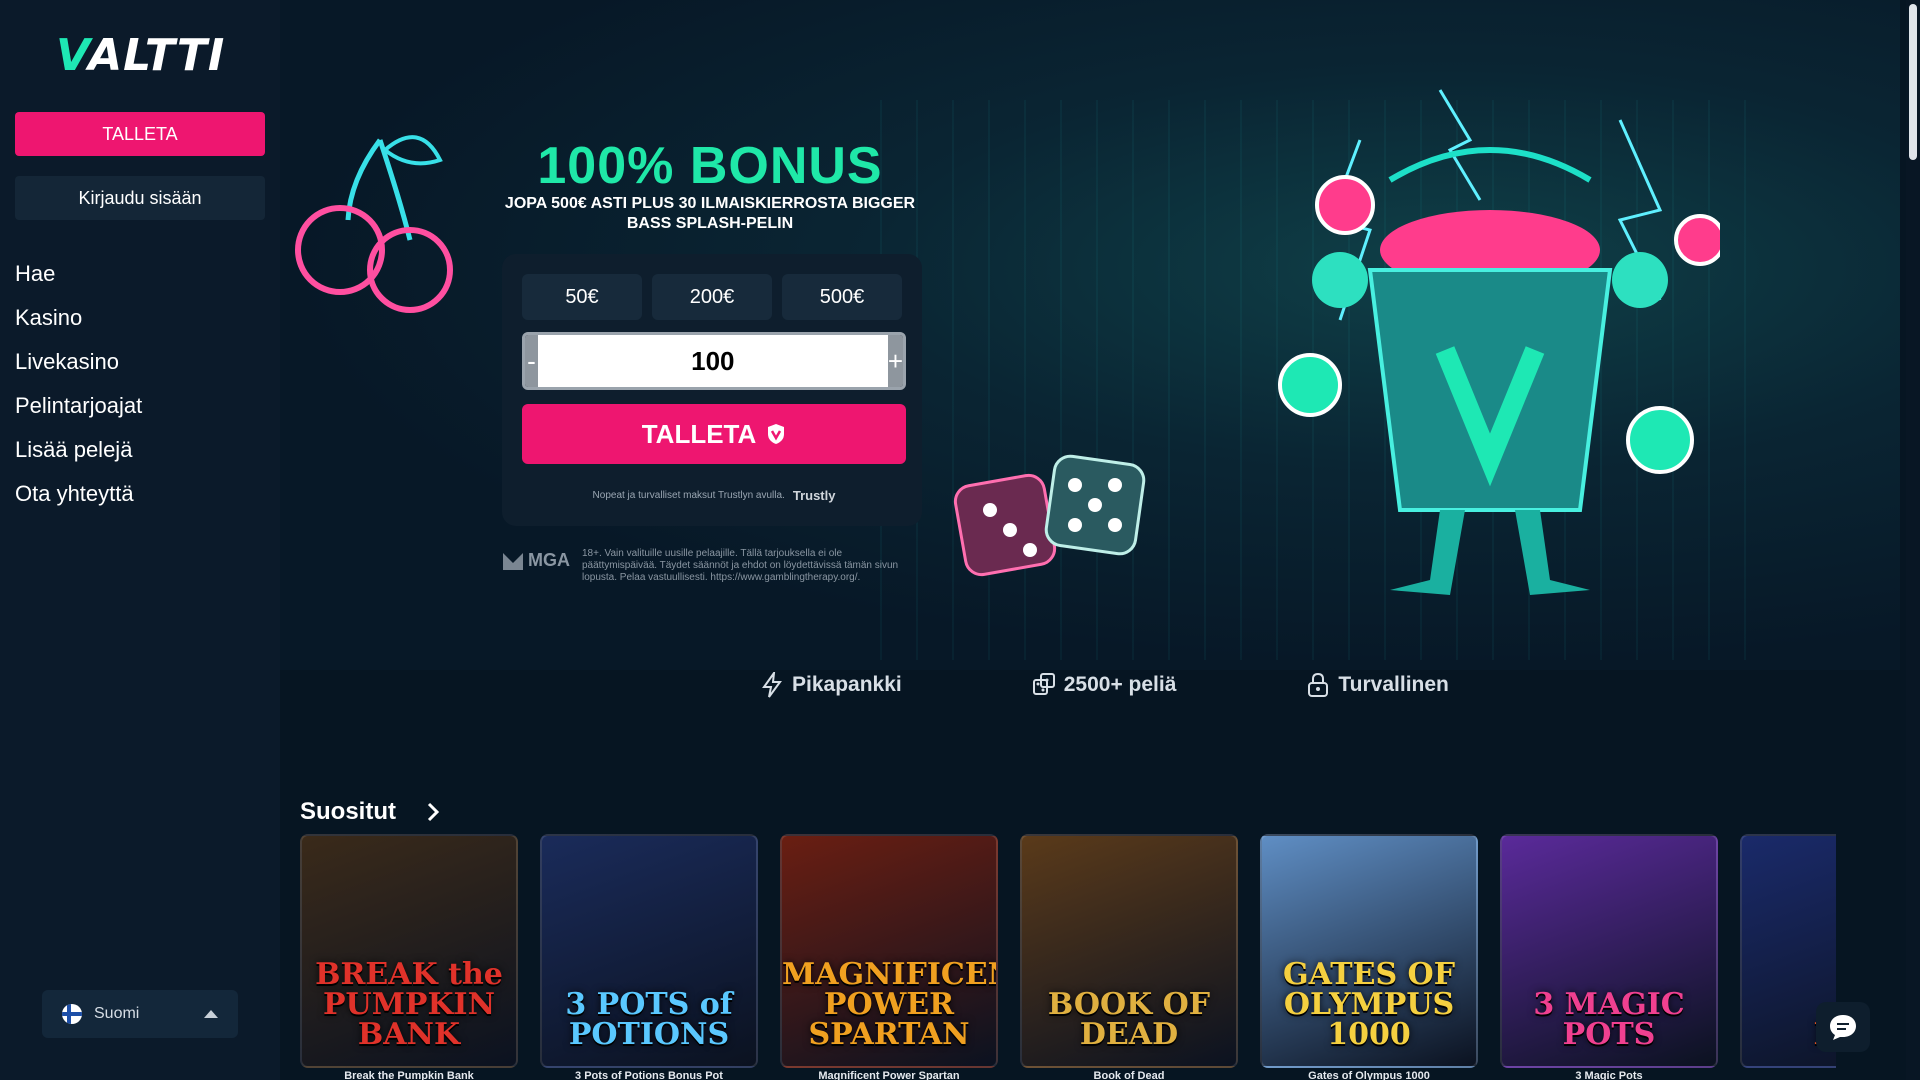 Image resolution: width=1920 pixels, height=1080 pixels. What do you see at coordinates (1049, 515) in the screenshot?
I see `neon-dice-icon` at bounding box center [1049, 515].